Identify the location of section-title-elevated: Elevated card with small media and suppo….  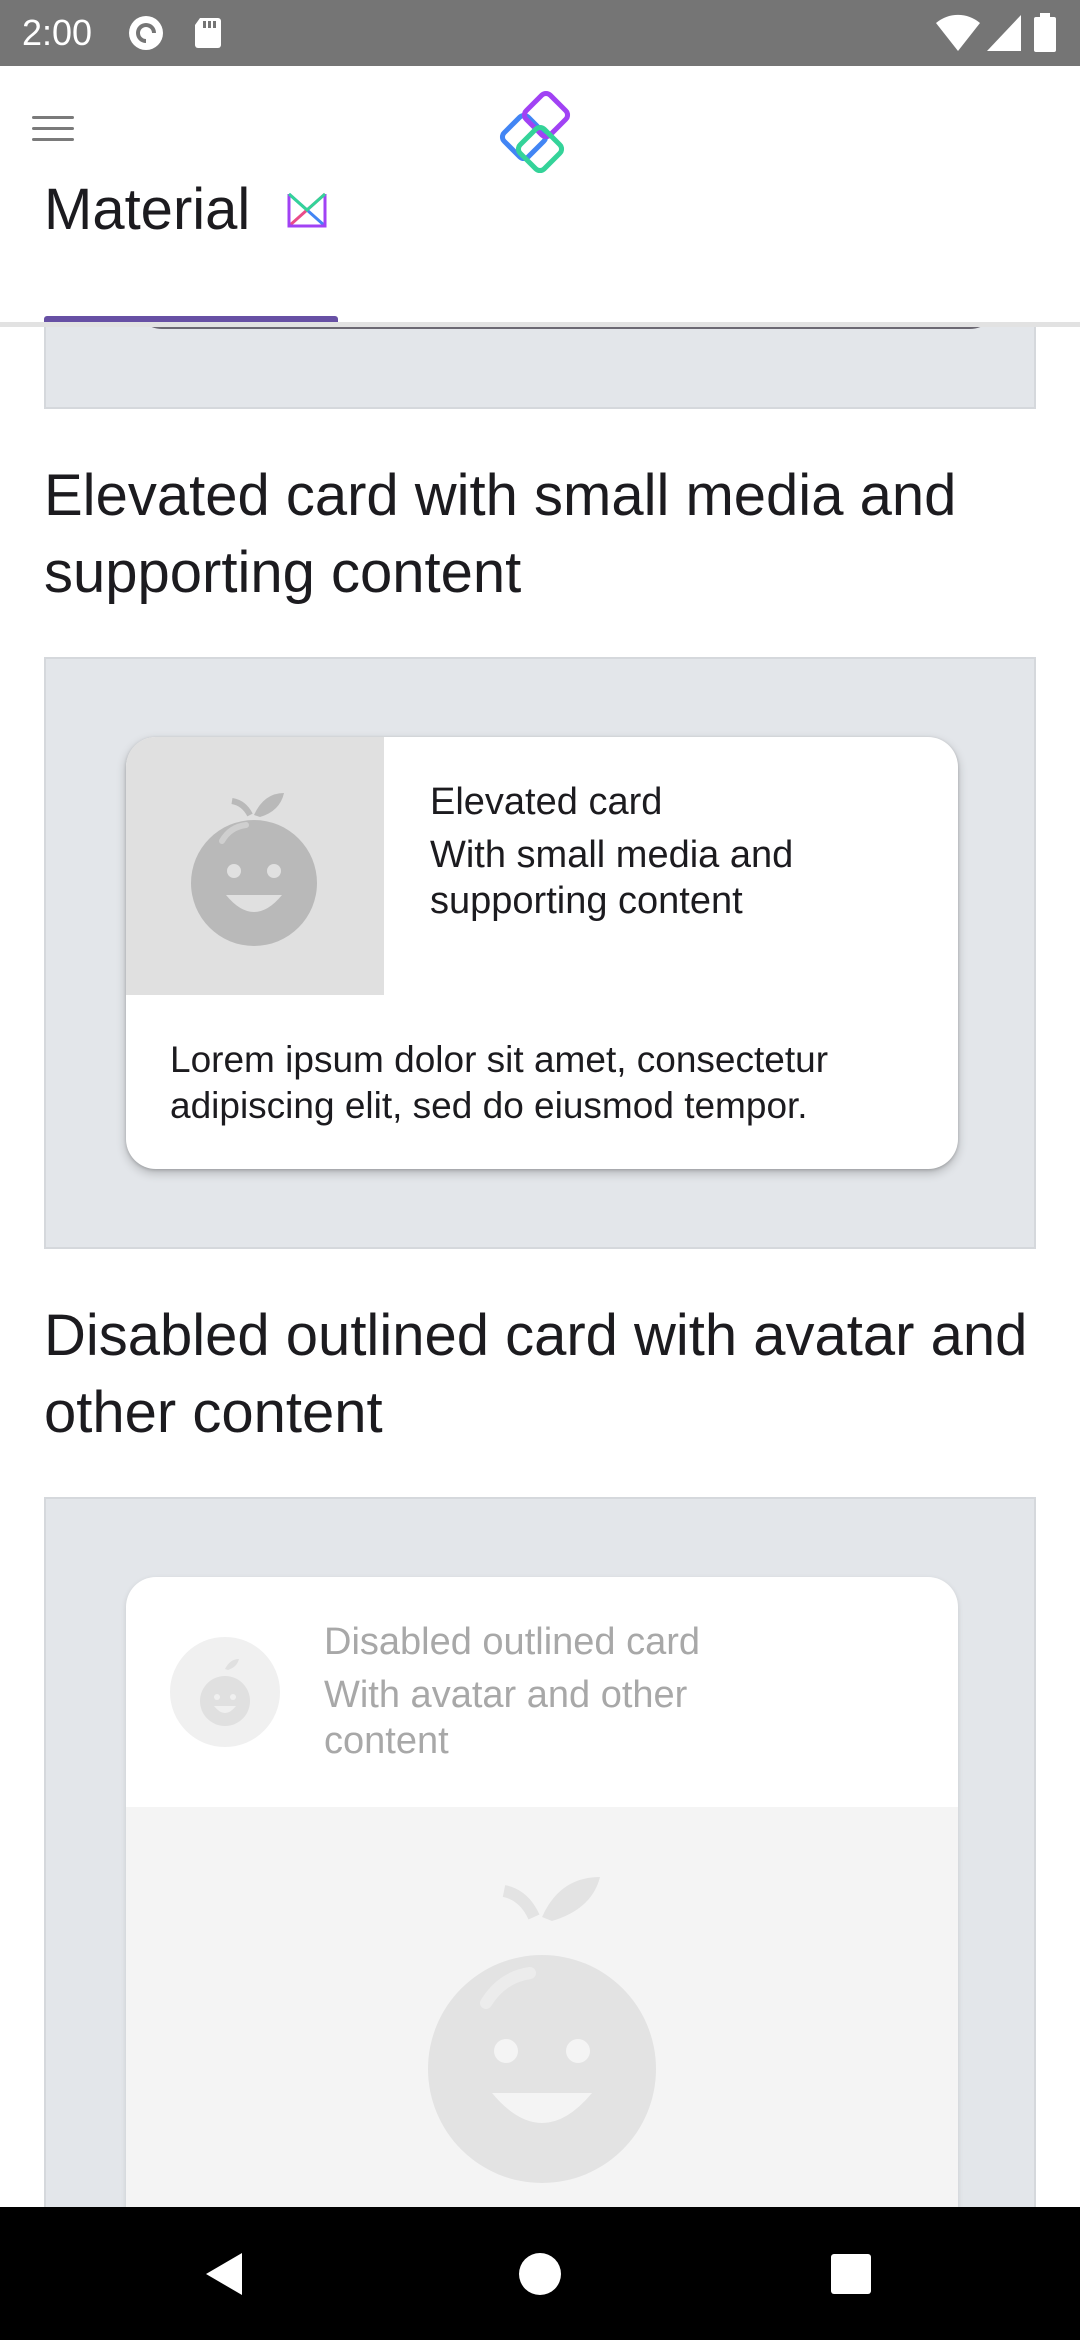
(500, 534).